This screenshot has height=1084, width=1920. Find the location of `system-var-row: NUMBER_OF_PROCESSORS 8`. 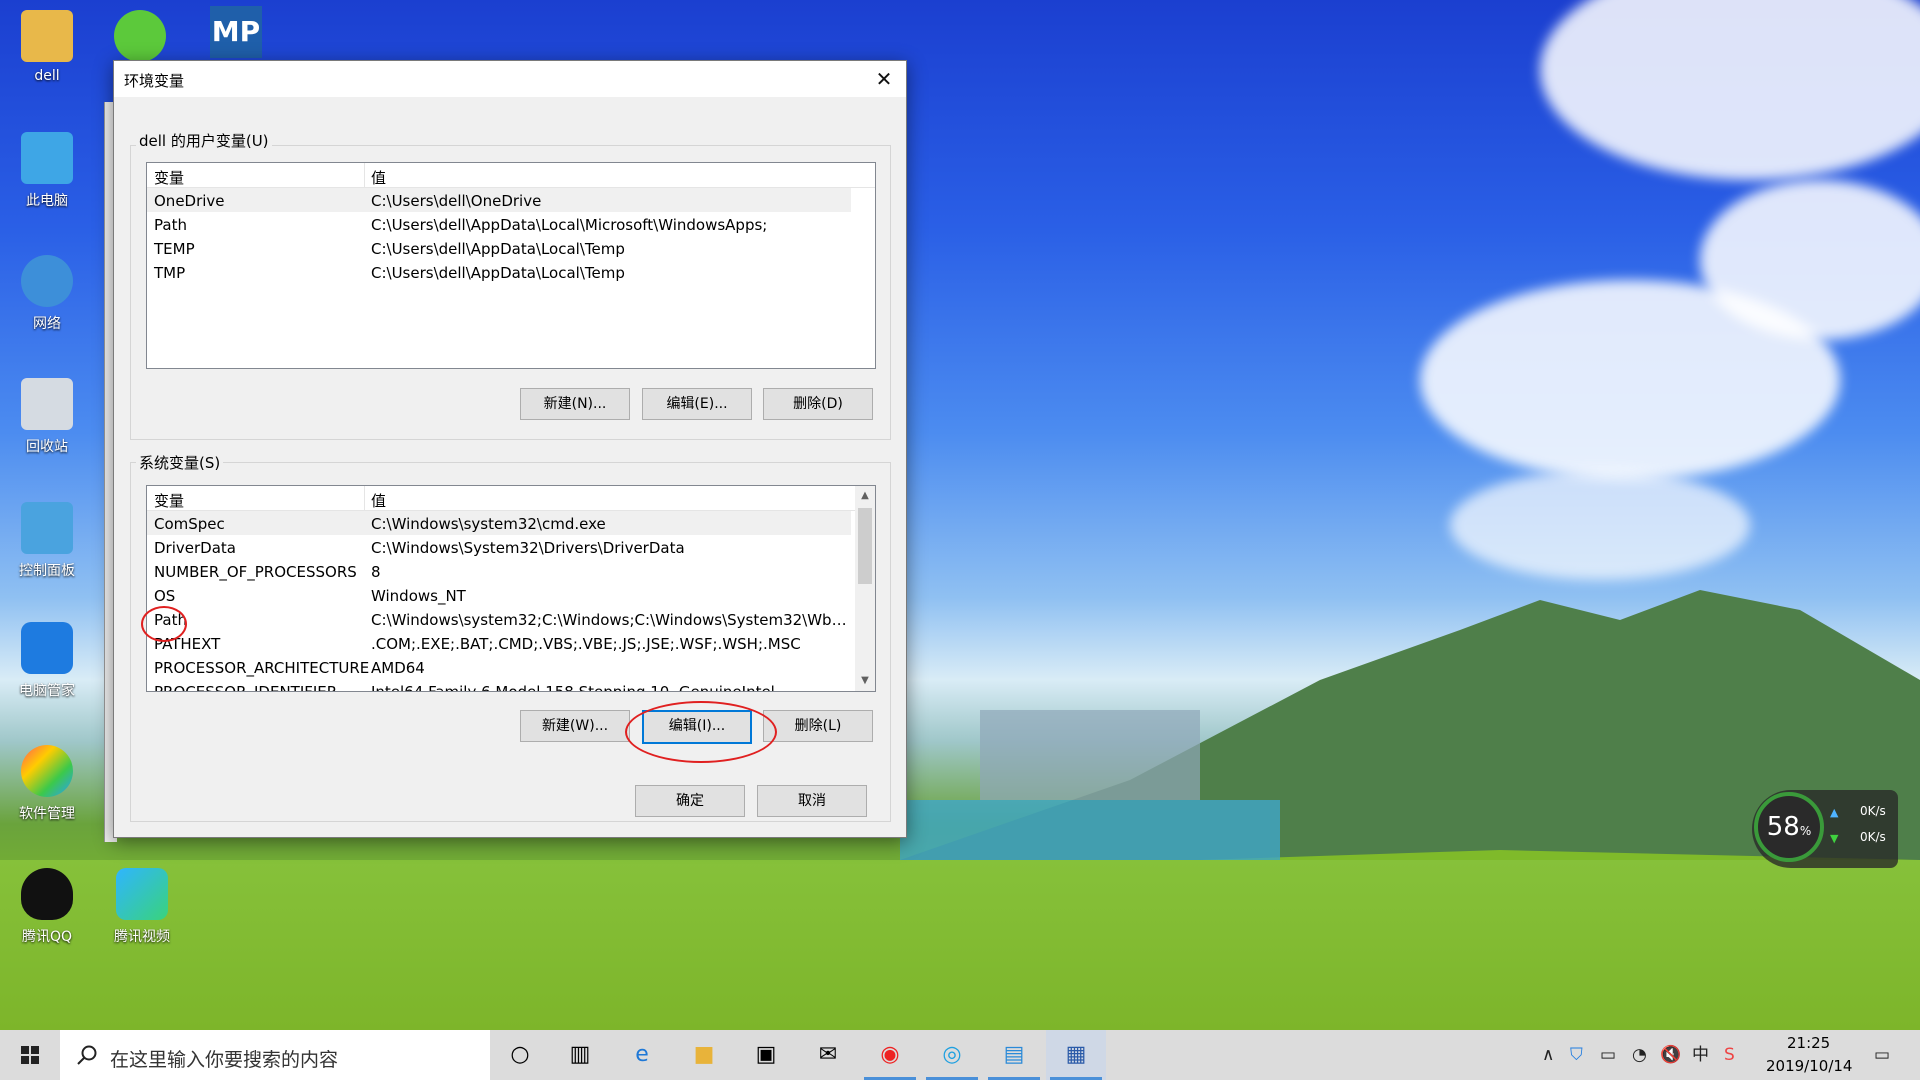

system-var-row: NUMBER_OF_PROCESSORS 8 is located at coordinates (511, 571).